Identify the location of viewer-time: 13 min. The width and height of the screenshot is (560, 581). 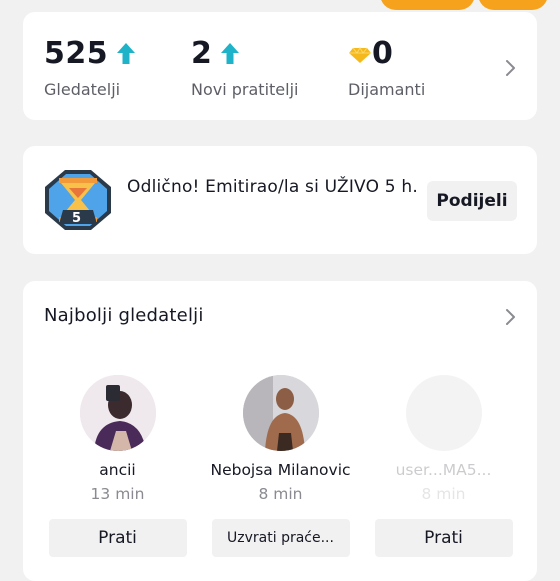
(117, 494).